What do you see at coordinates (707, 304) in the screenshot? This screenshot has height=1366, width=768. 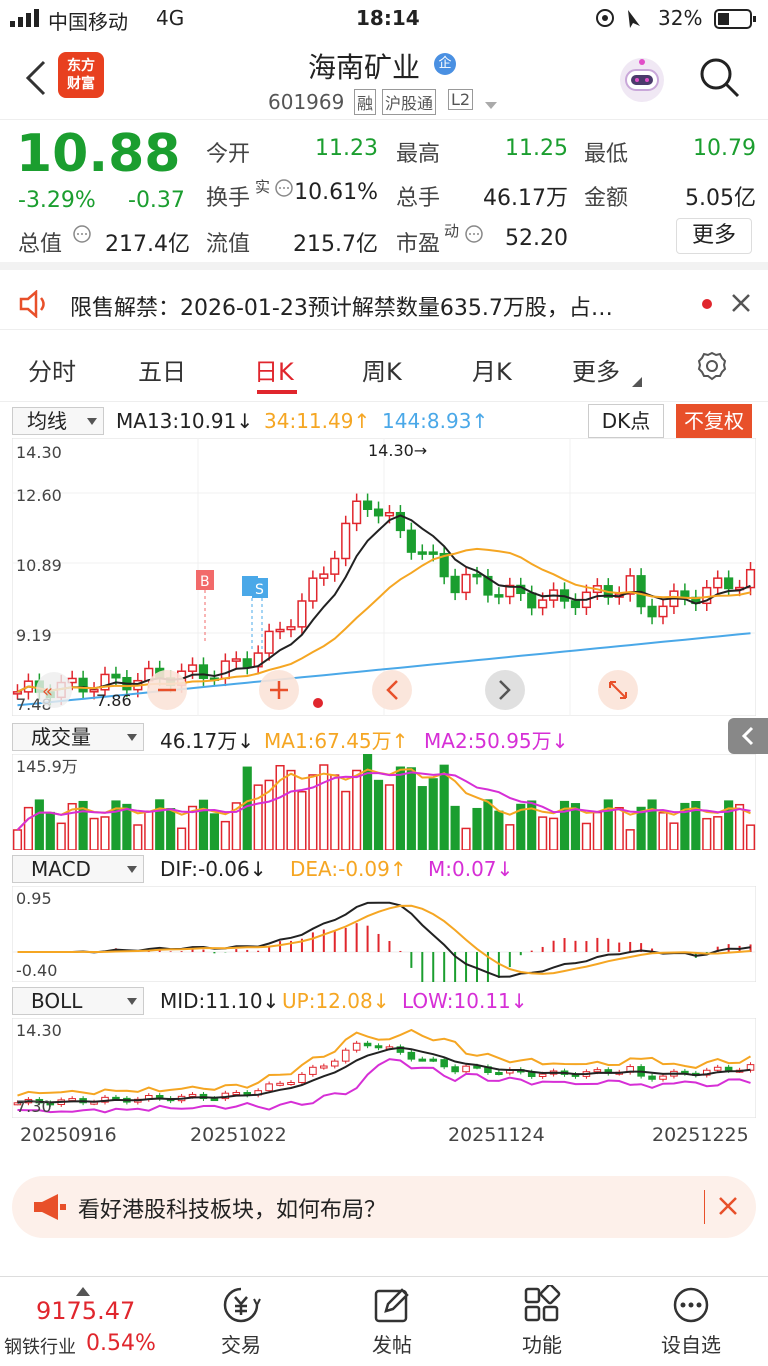 I see `unread-dot` at bounding box center [707, 304].